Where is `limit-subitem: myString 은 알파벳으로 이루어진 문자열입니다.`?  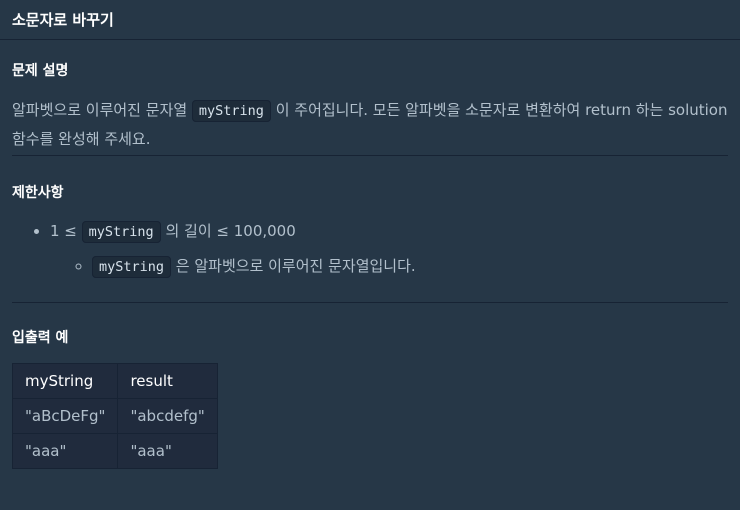
limit-subitem: myString 은 알파벳으로 이루어진 문자열입니다. is located at coordinates (410, 266).